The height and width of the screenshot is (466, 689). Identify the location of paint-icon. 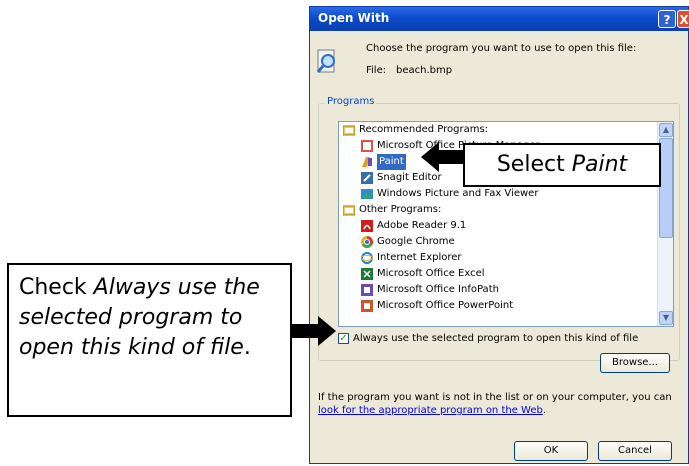
(367, 162).